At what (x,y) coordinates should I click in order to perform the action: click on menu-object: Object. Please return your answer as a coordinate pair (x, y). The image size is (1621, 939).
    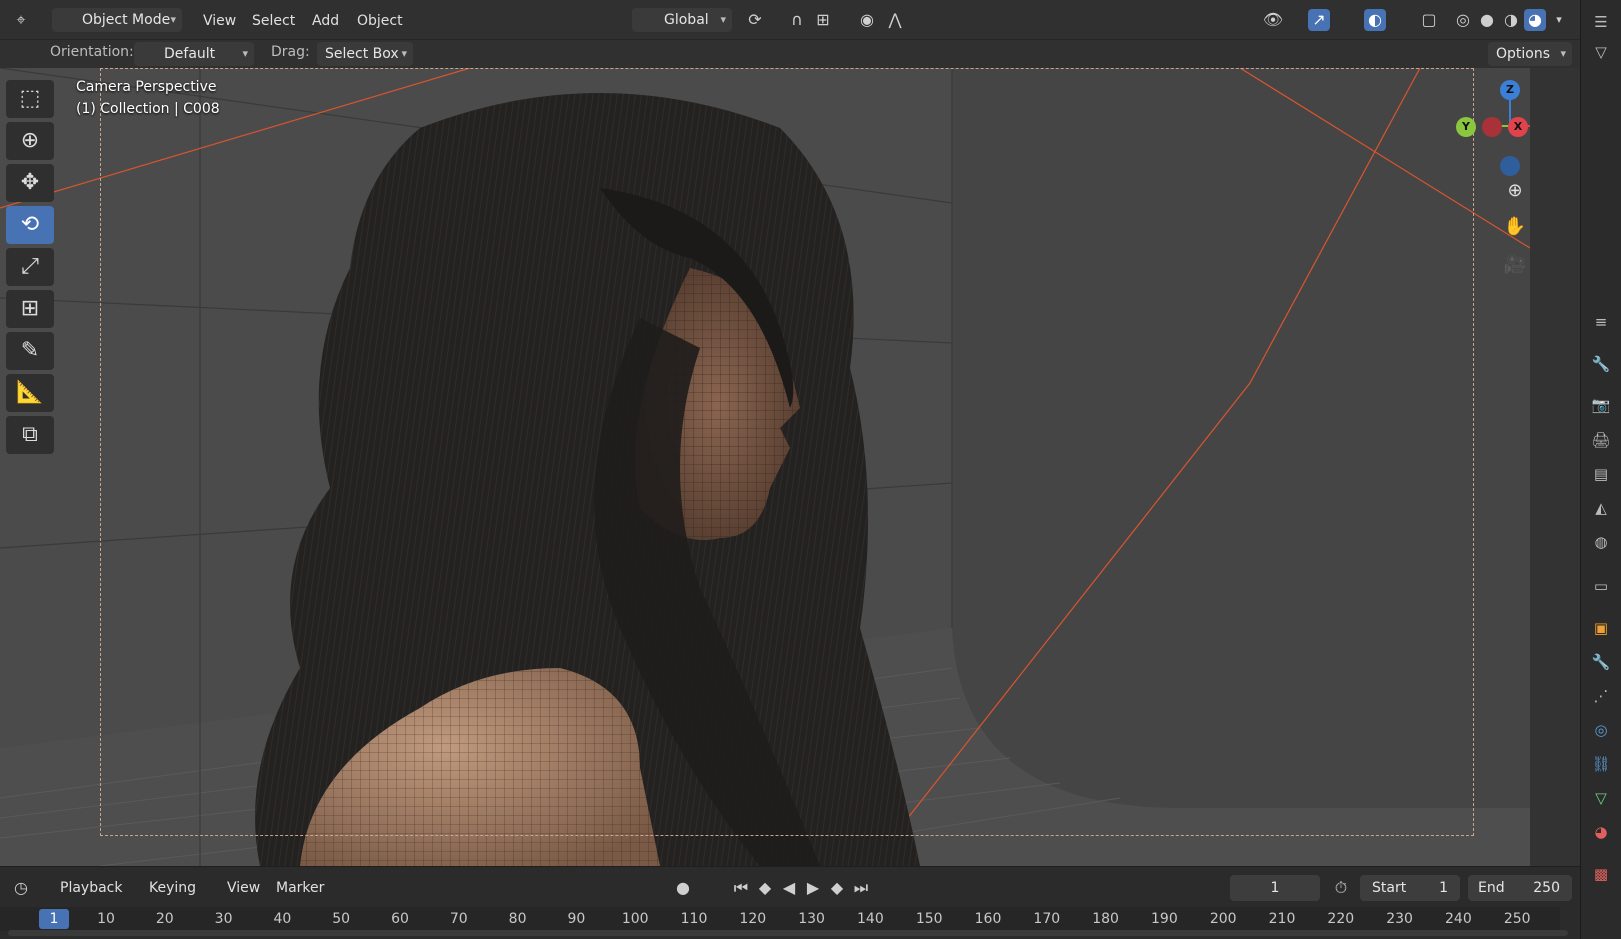
    Looking at the image, I should click on (380, 21).